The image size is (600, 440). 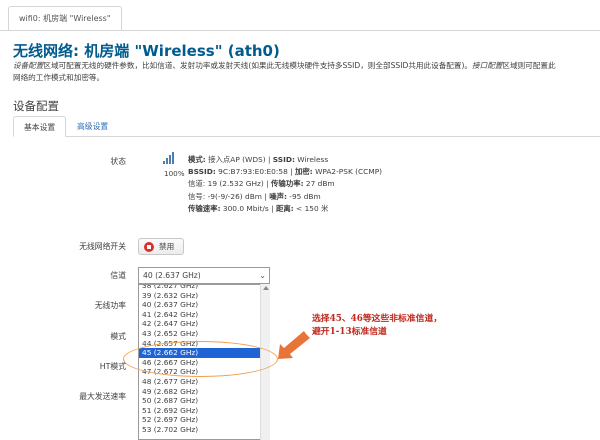 What do you see at coordinates (261, 184) in the screenshot?
I see `status-line-channel: 信道: 19 (2.532 GHz) | 传输功率: 27 dBm` at bounding box center [261, 184].